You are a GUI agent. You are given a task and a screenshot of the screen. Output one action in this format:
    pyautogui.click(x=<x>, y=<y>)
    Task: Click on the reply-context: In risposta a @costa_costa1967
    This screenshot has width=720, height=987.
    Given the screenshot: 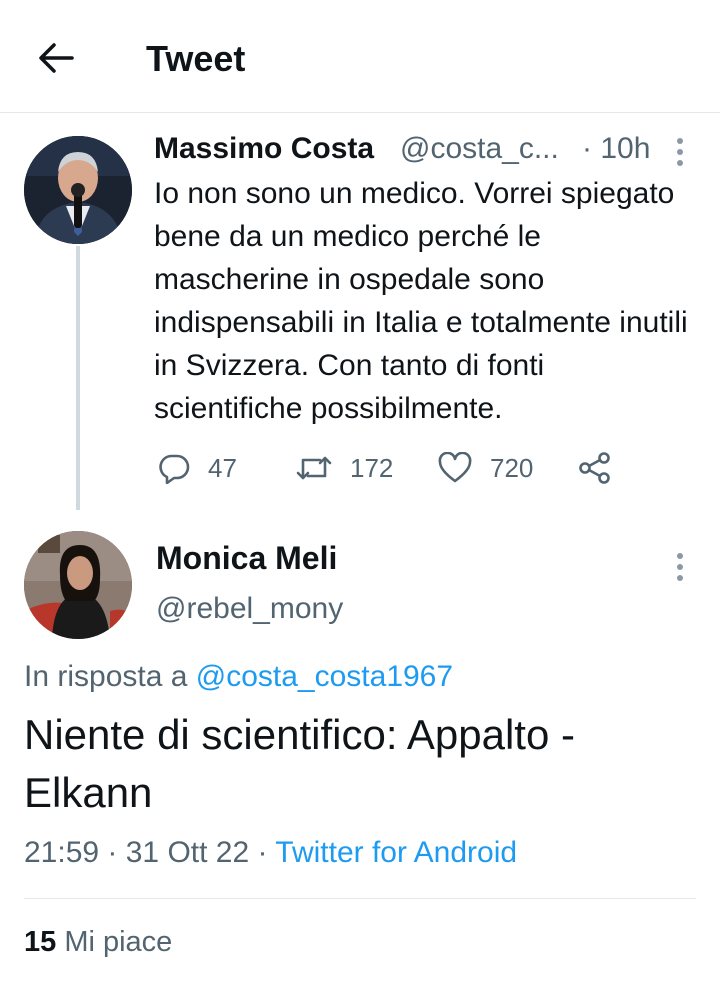 What is the action you would take?
    pyautogui.click(x=238, y=677)
    